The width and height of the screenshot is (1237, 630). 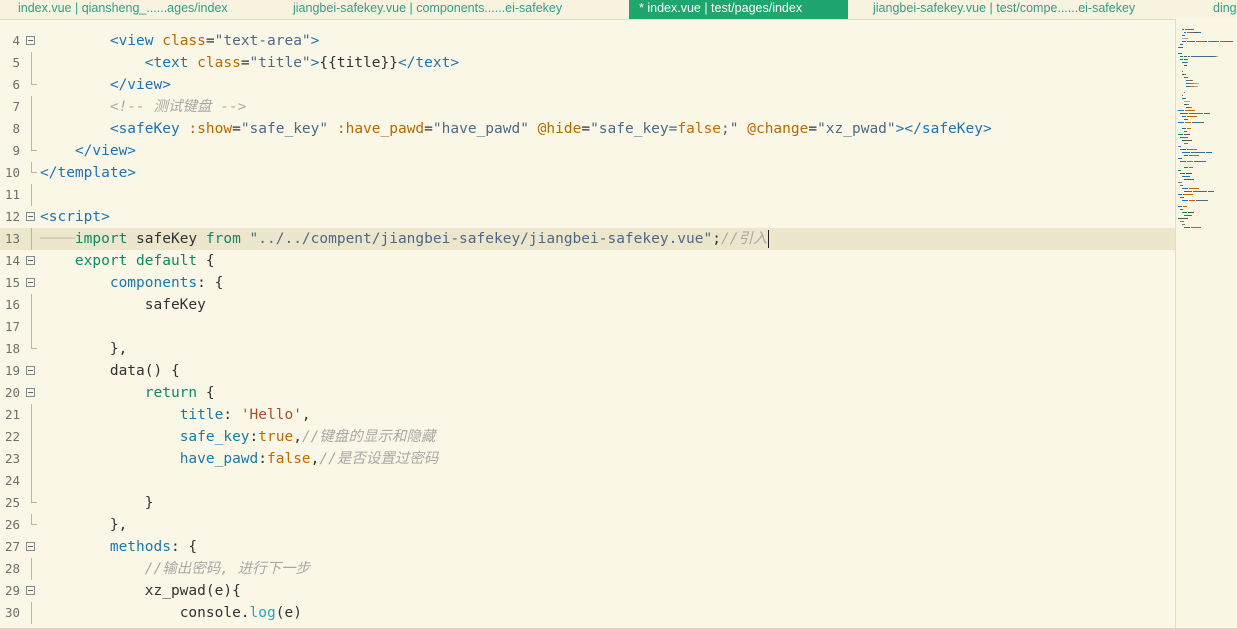 I want to click on line-number: 21, so click(x=12, y=414).